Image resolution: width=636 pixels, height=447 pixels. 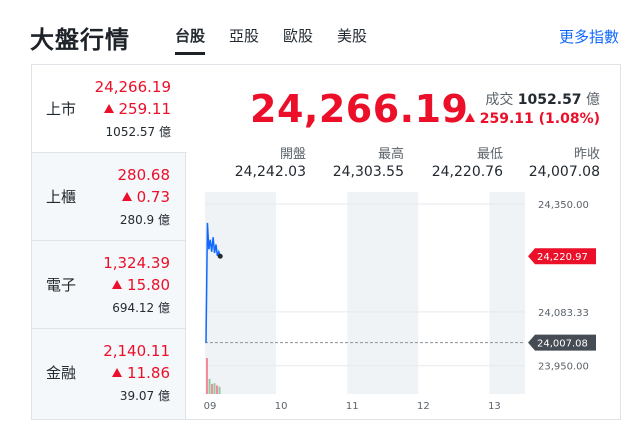 What do you see at coordinates (499, 100) in the screenshot?
I see `volume-label: 成交` at bounding box center [499, 100].